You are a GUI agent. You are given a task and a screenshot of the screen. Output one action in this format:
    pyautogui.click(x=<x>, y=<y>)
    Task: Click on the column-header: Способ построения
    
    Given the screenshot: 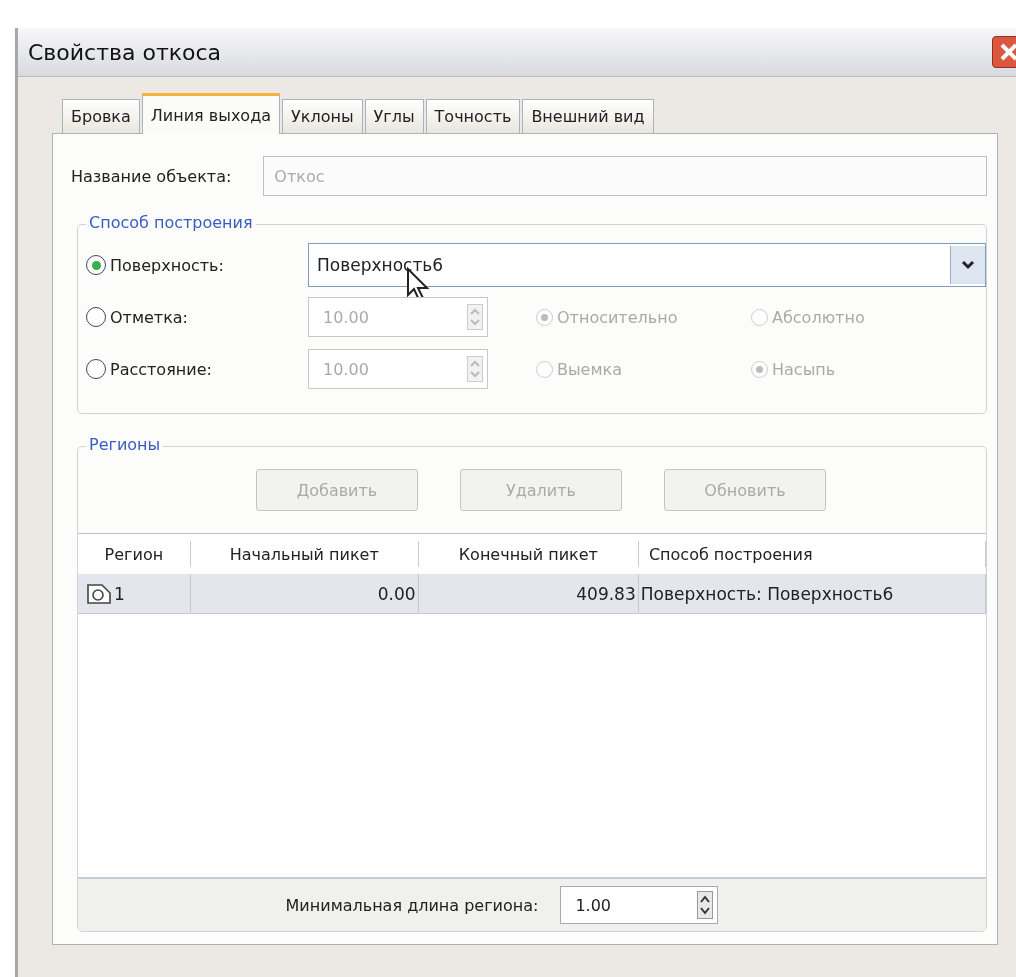 What is the action you would take?
    pyautogui.click(x=812, y=554)
    